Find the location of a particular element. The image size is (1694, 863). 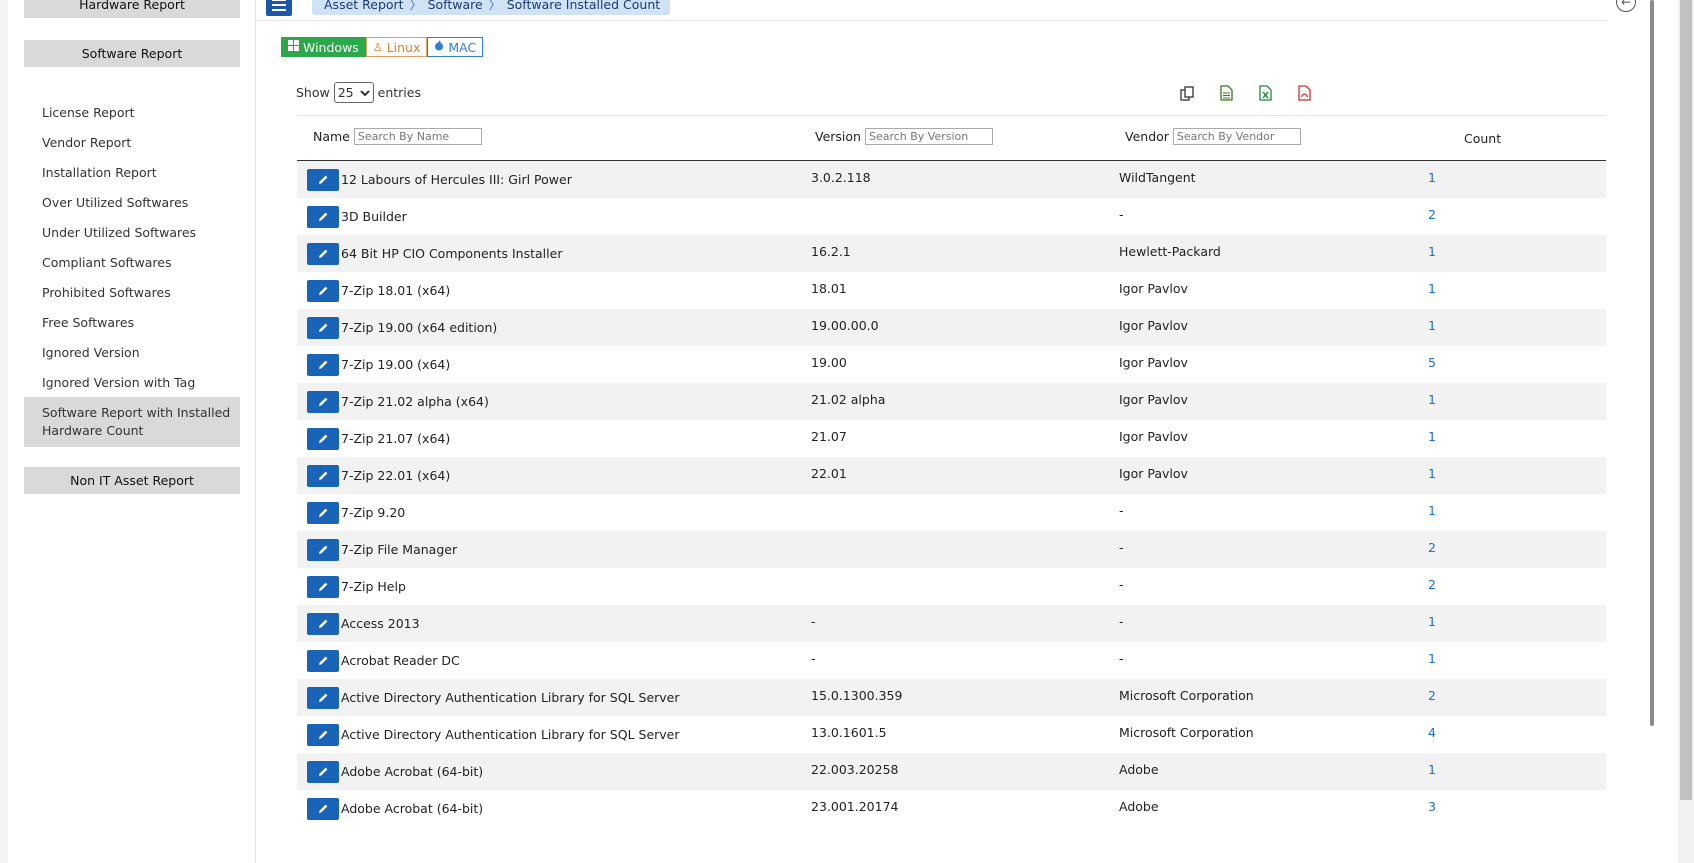

breadcrumb-asset-report: Asset Report is located at coordinates (364, 6).